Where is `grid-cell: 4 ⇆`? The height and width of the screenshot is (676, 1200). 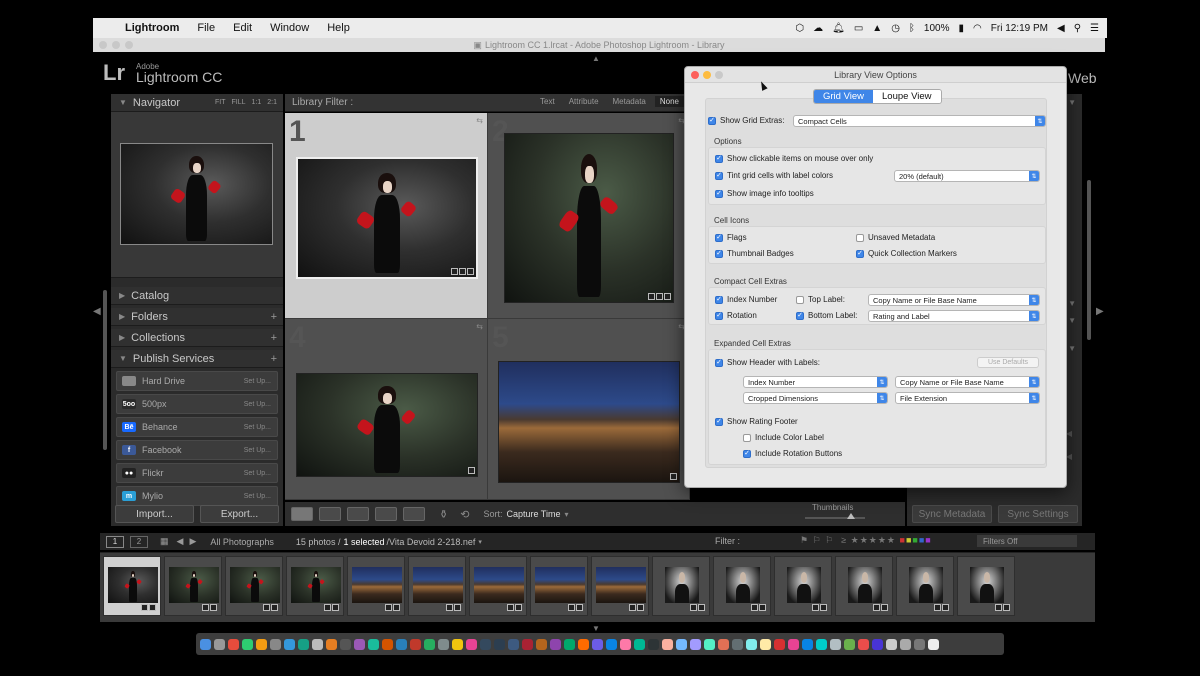 grid-cell: 4 ⇆ is located at coordinates (386, 409).